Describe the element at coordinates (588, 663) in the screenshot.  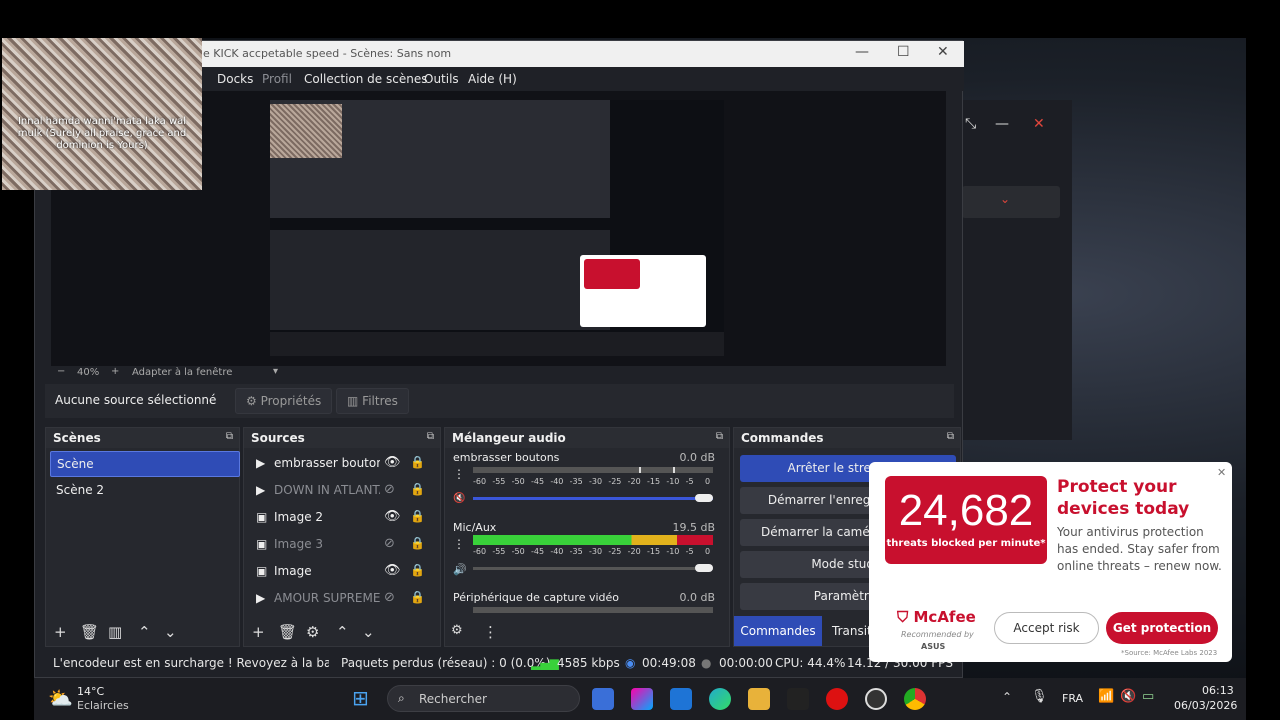
I see `bitrate: 4585 kbps` at that location.